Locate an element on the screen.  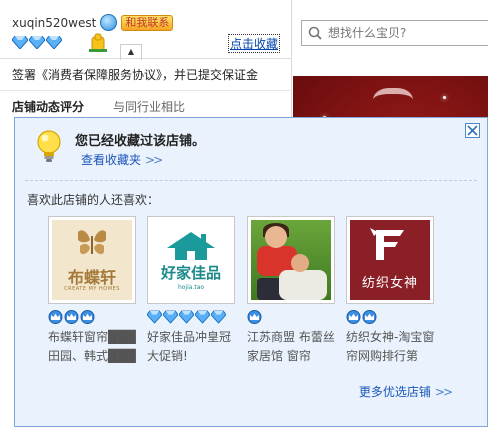
shop-thumbnail is located at coordinates (291, 260).